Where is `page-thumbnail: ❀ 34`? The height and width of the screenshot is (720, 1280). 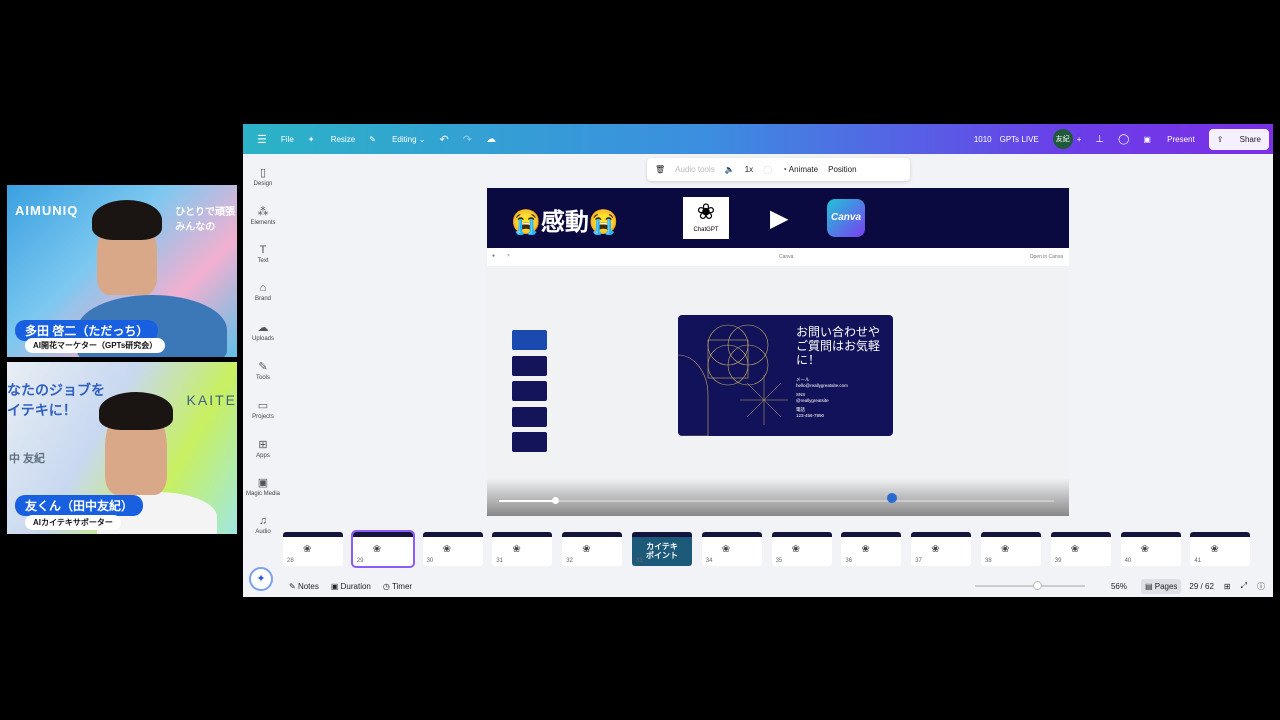 page-thumbnail: ❀ 34 is located at coordinates (731, 549).